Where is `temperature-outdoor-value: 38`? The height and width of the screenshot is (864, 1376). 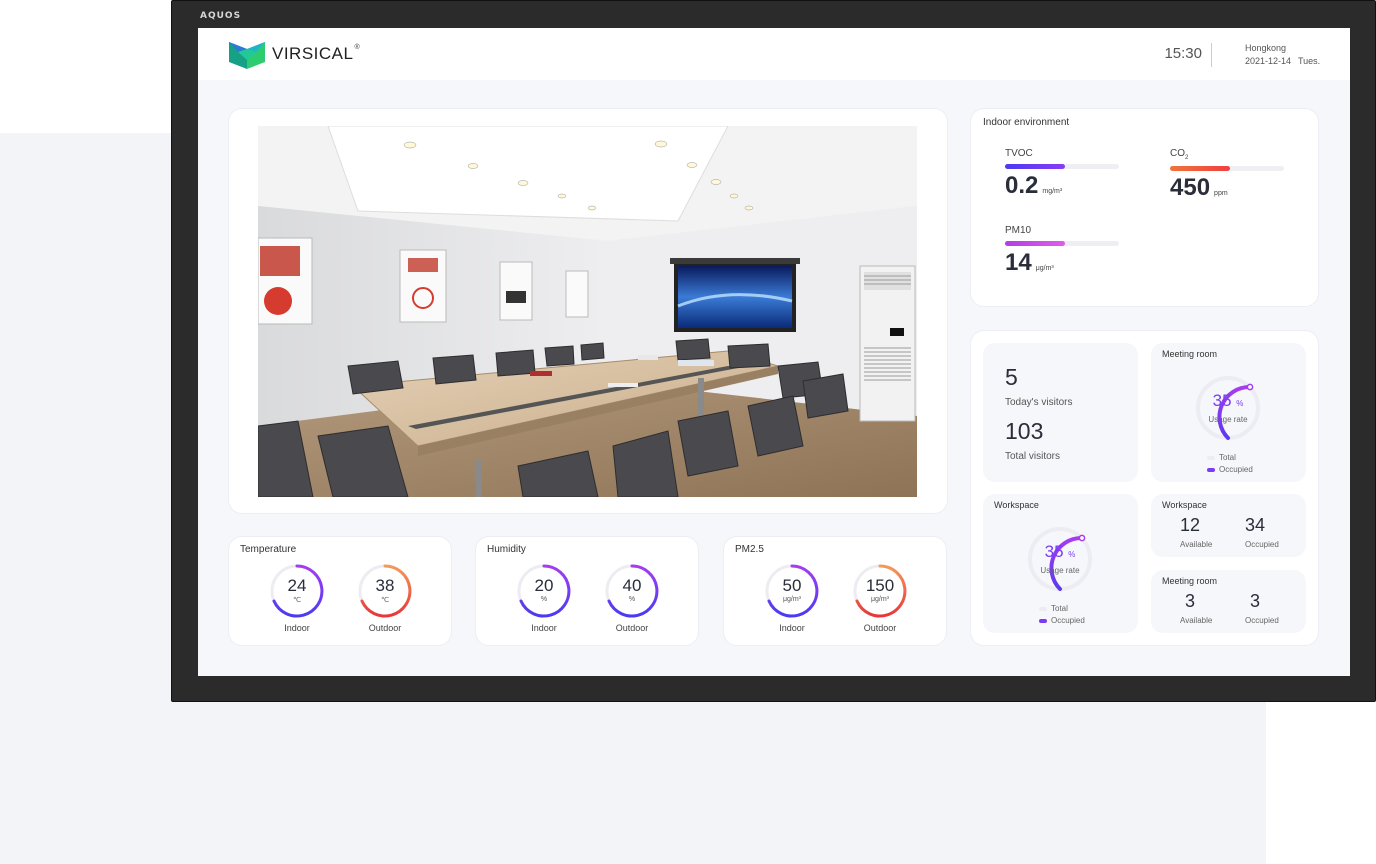 temperature-outdoor-value: 38 is located at coordinates (385, 585).